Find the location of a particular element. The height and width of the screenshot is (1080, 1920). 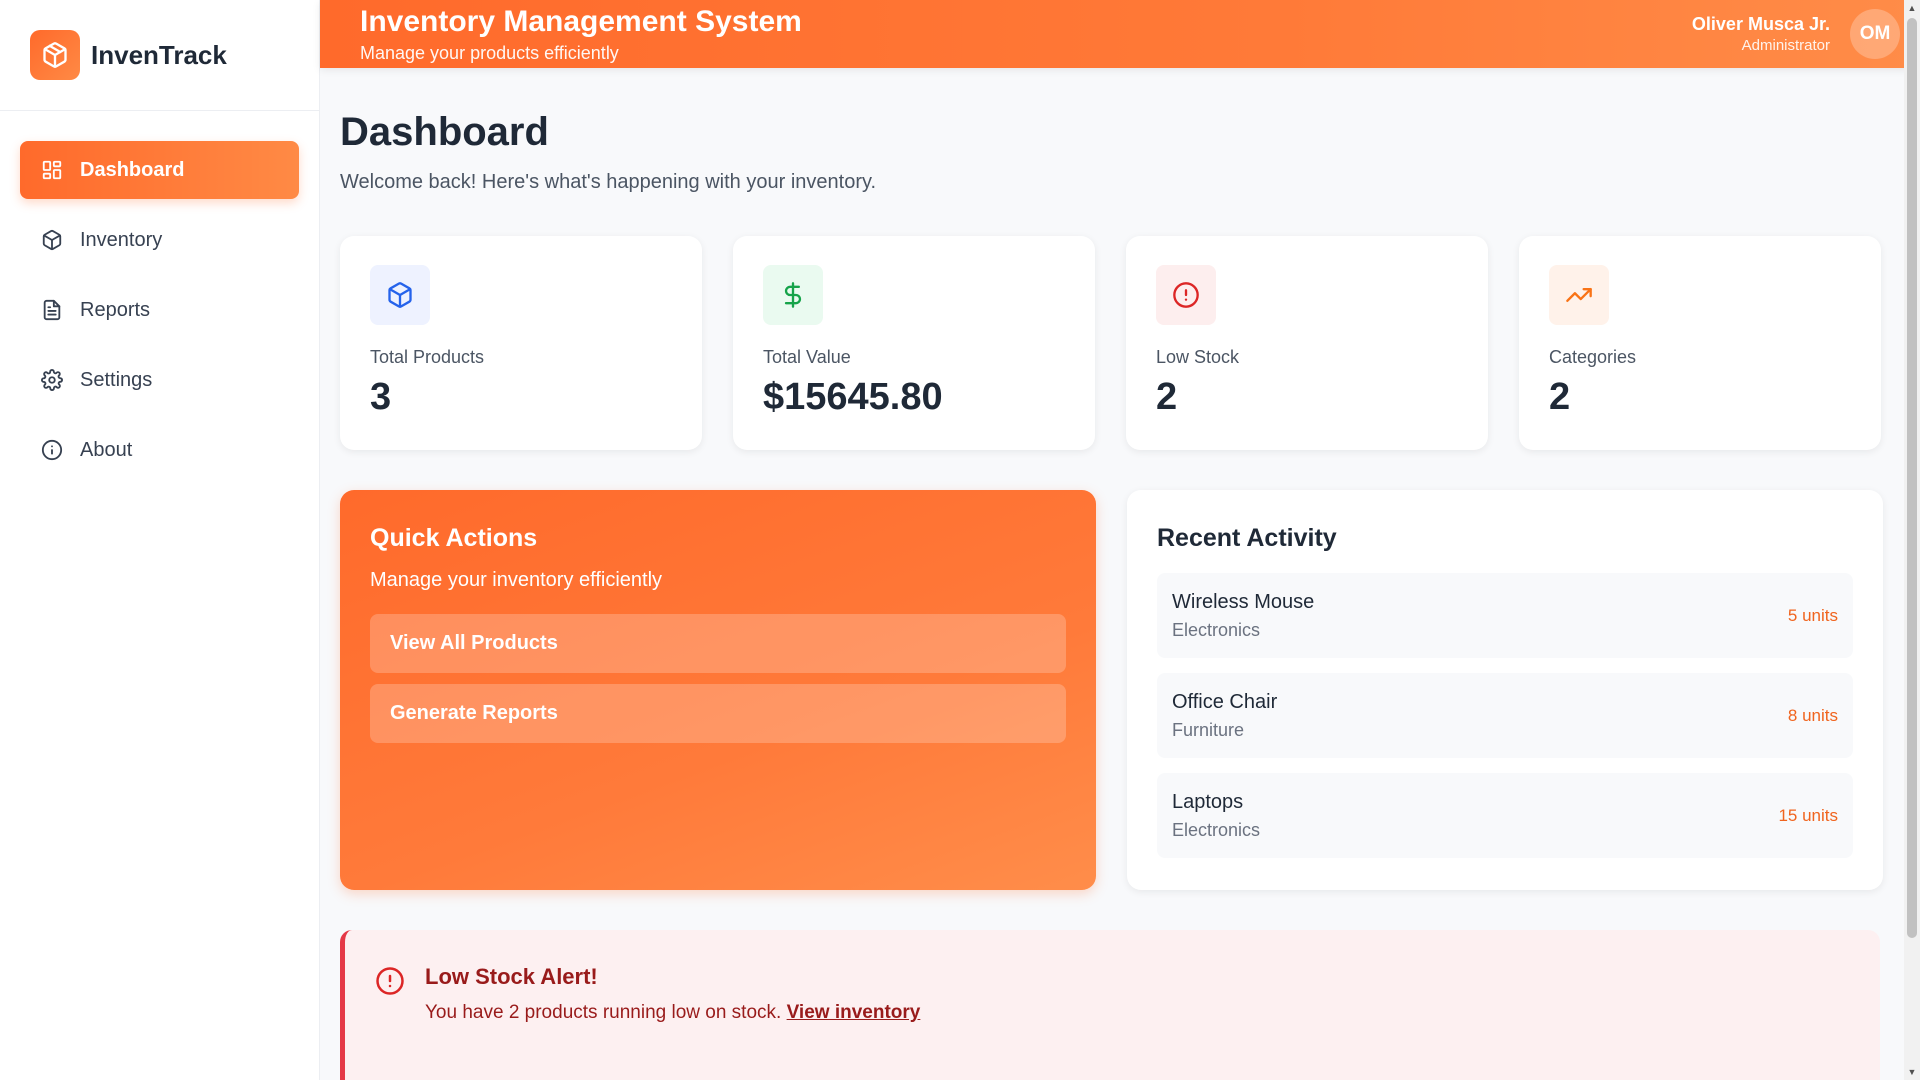

stat-value: 3 is located at coordinates (381, 397).